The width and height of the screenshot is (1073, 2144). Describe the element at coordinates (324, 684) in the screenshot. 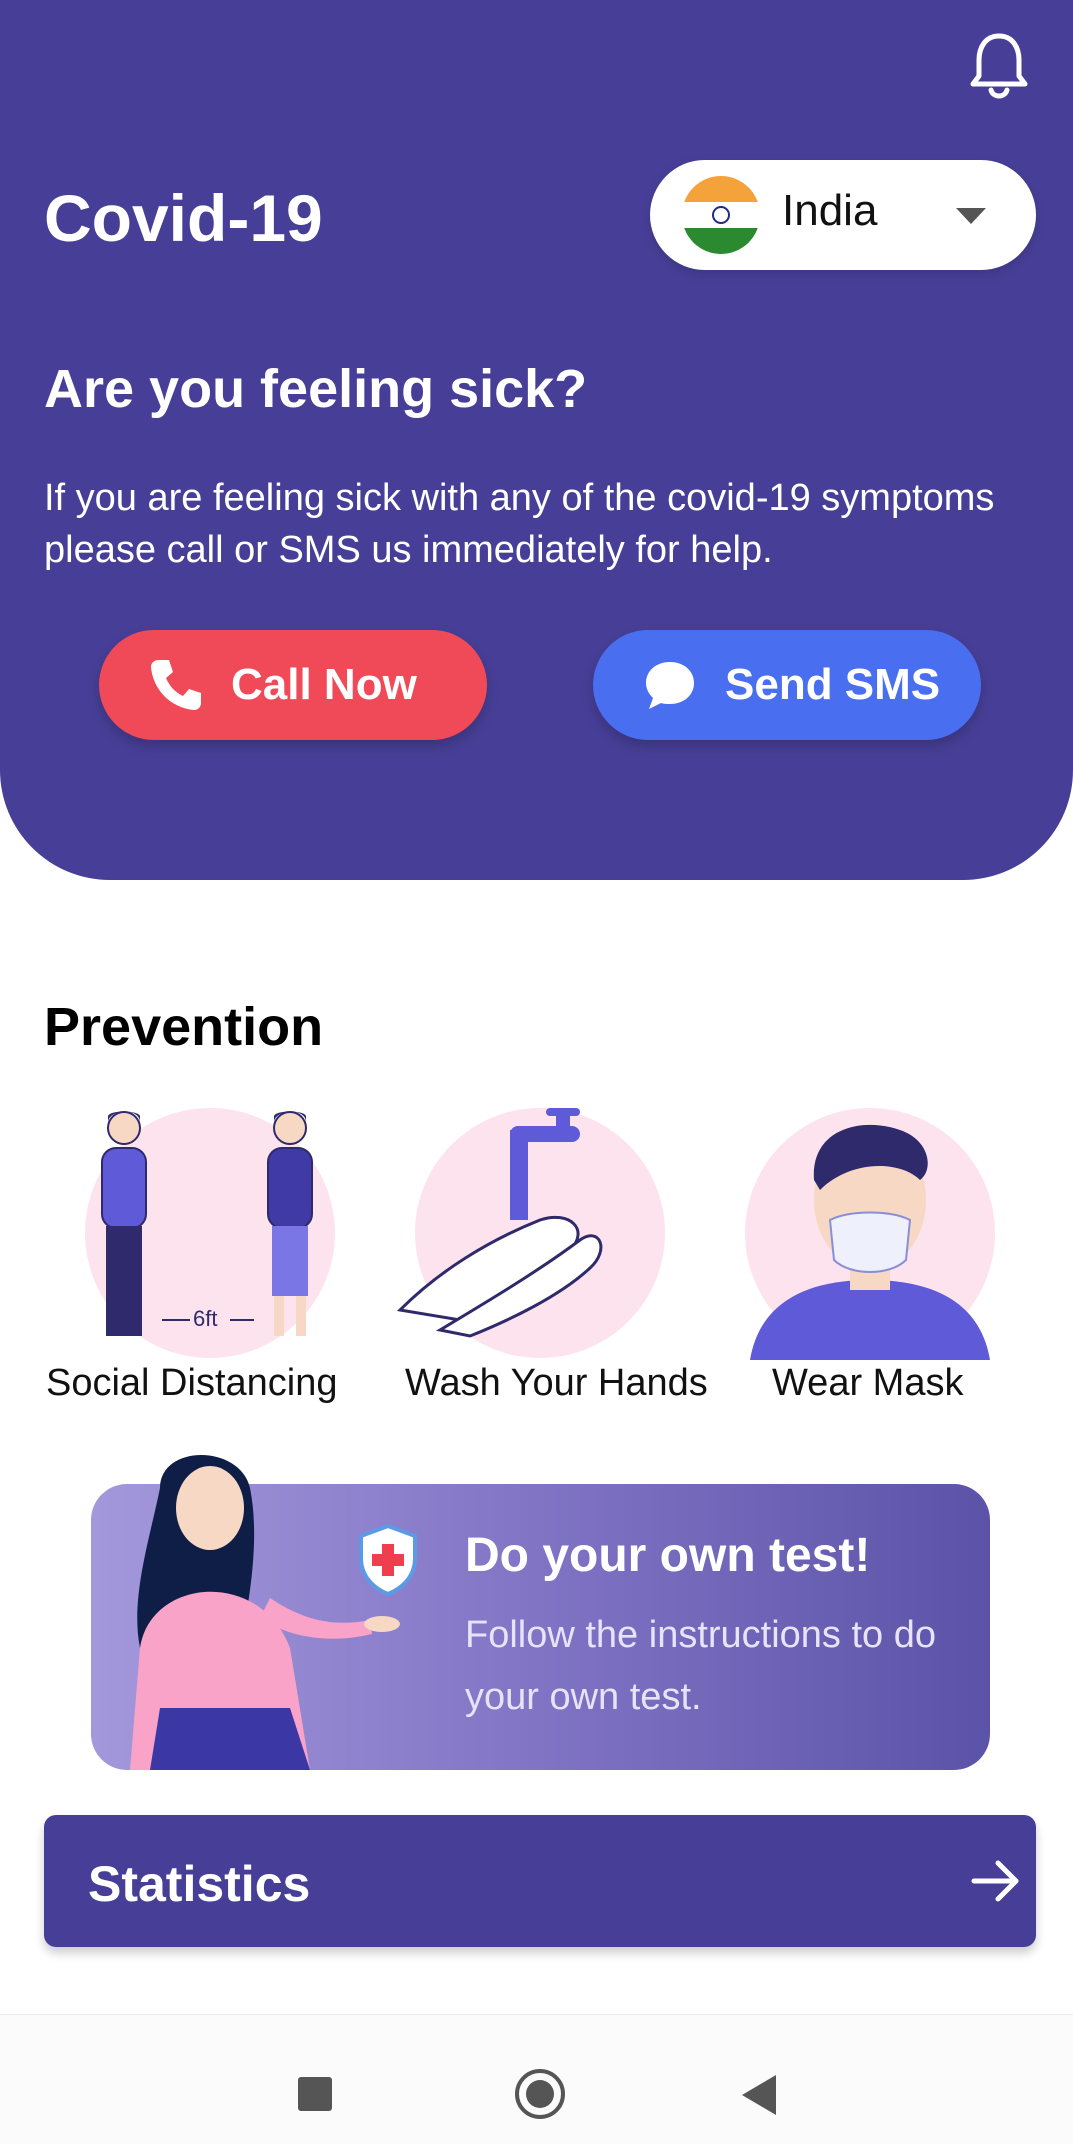

I see `call-now-label: Call Now` at that location.